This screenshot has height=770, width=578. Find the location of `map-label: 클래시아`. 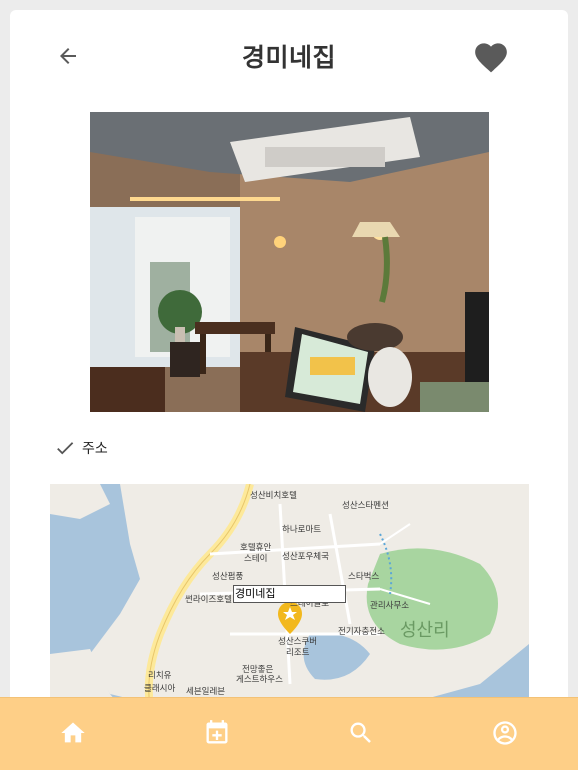

map-label: 클래시아 is located at coordinates (159, 688).